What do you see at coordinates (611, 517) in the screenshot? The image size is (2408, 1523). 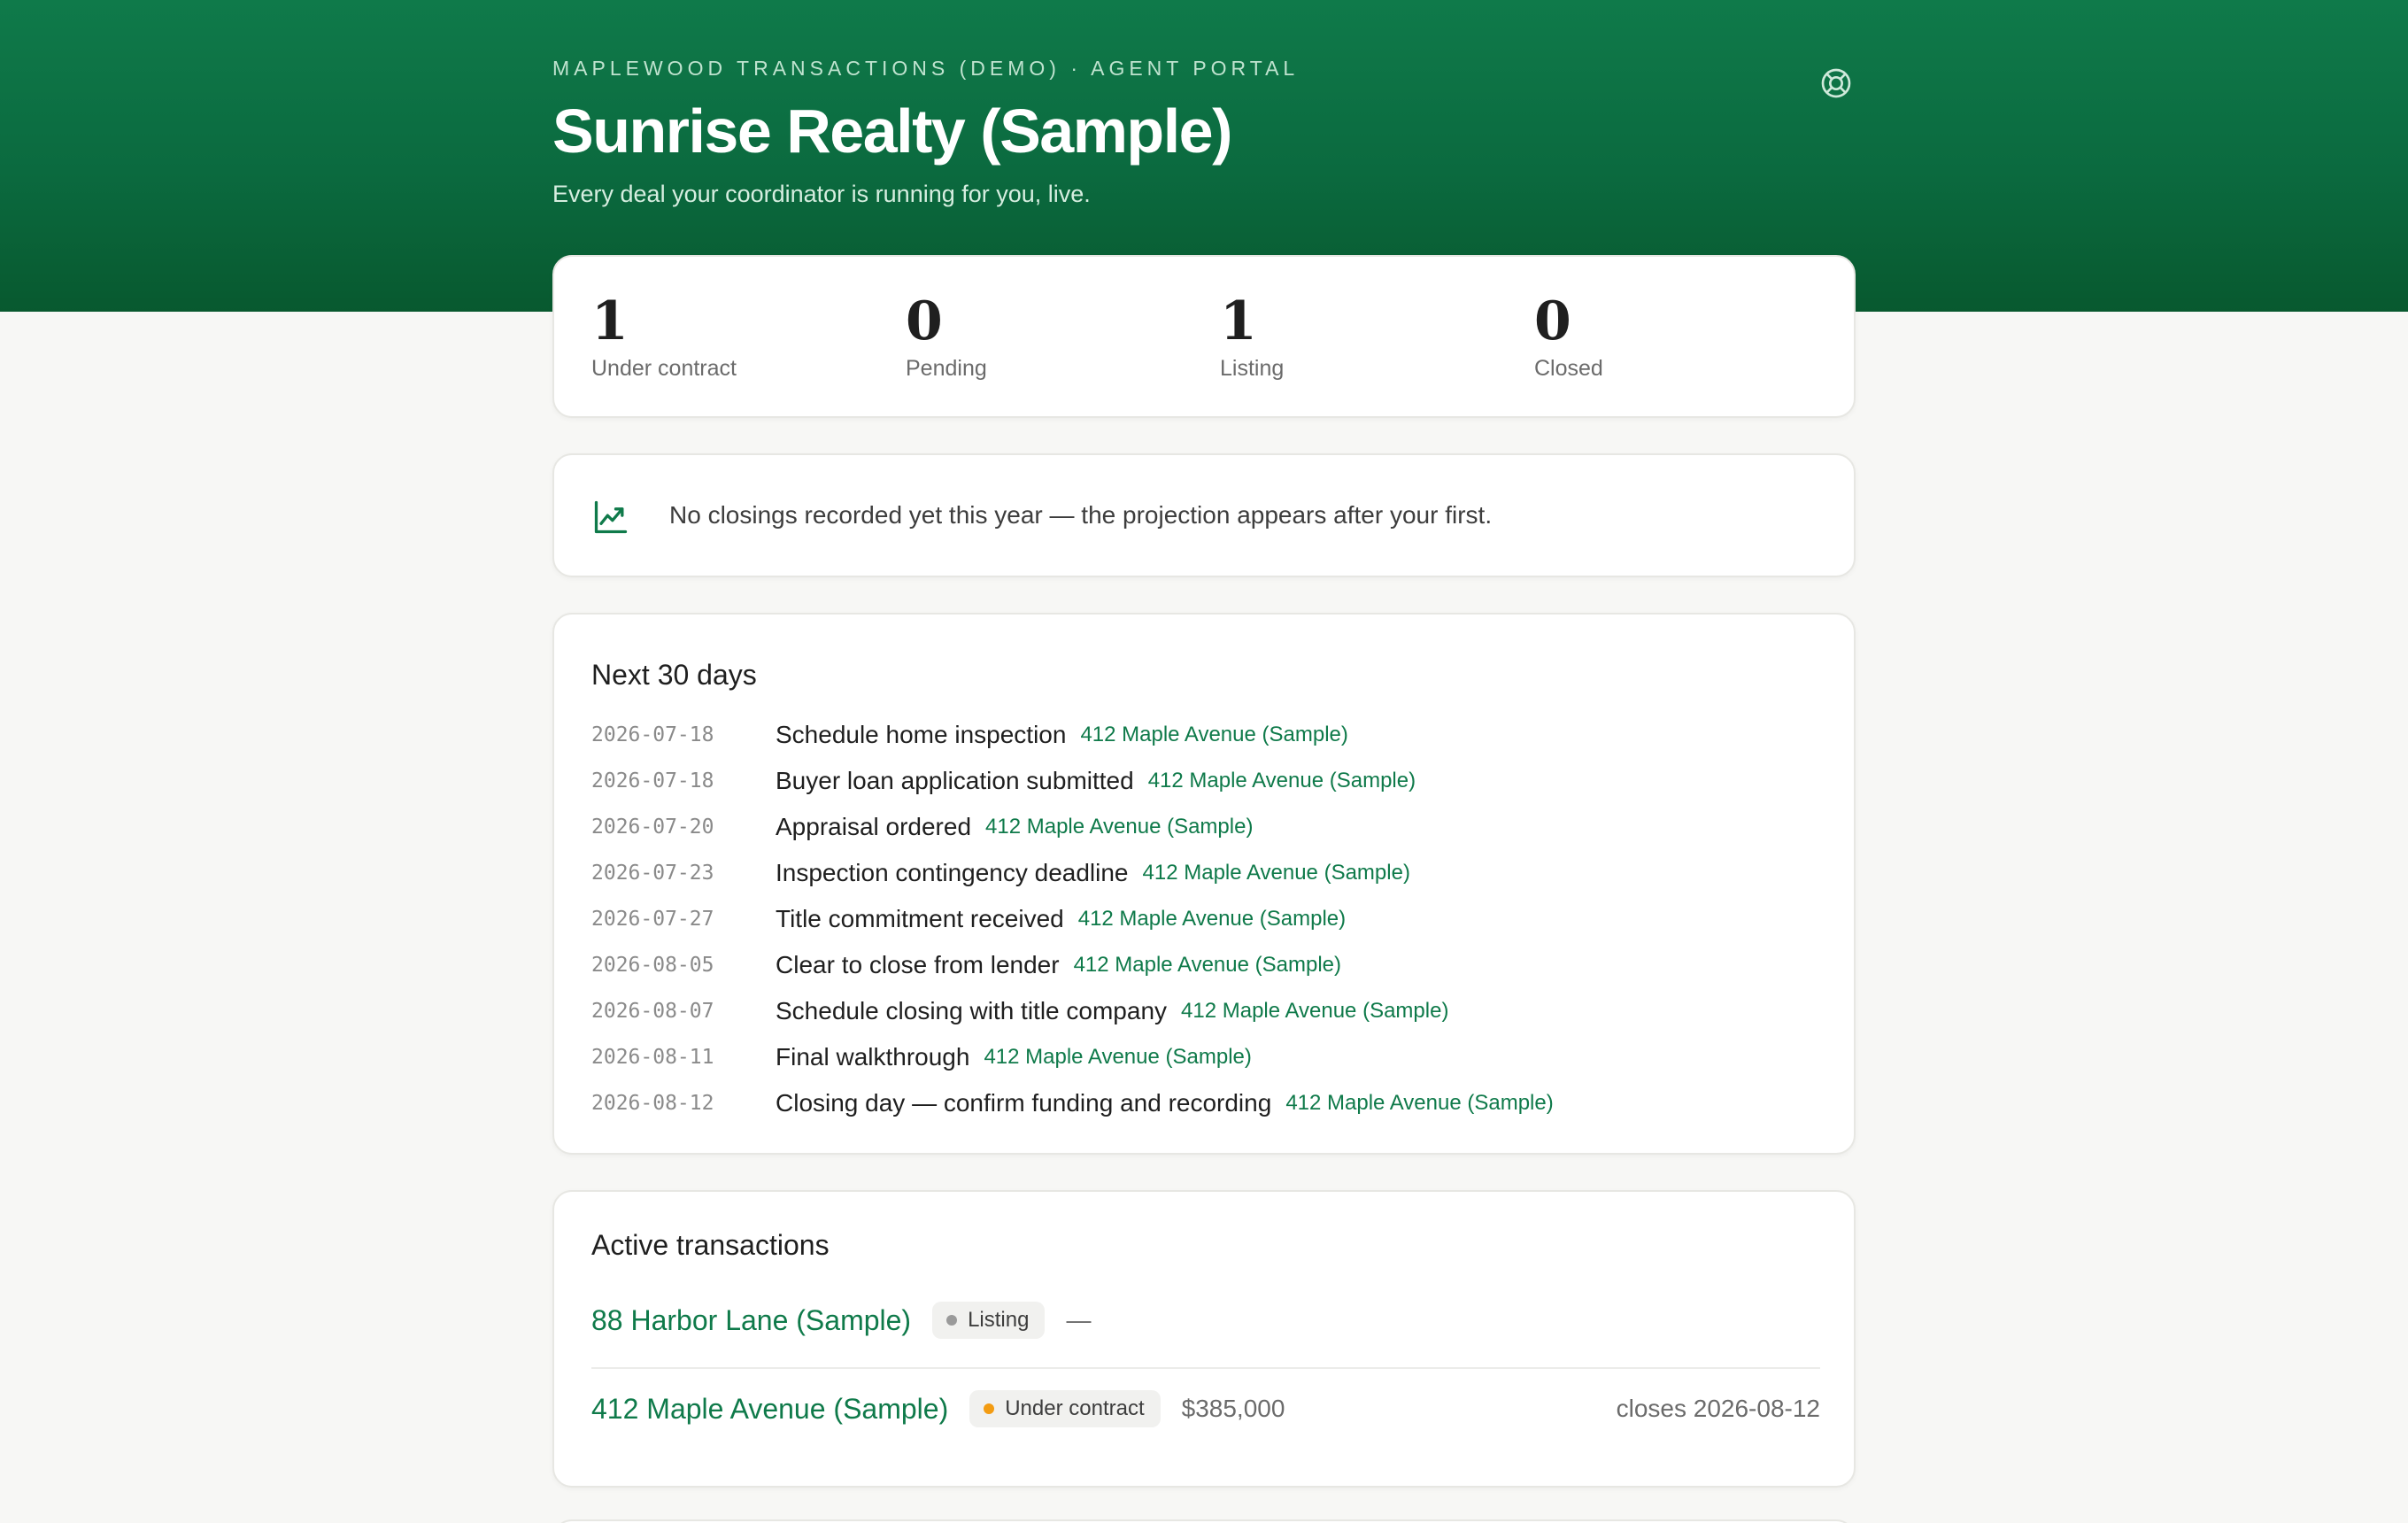 I see `trending-up-chart-icon` at bounding box center [611, 517].